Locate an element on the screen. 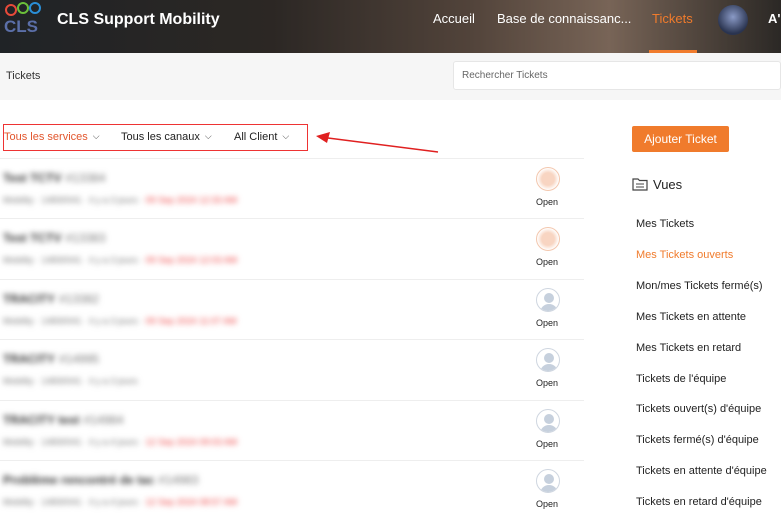  ticket-id: #13384 is located at coordinates (85, 178).